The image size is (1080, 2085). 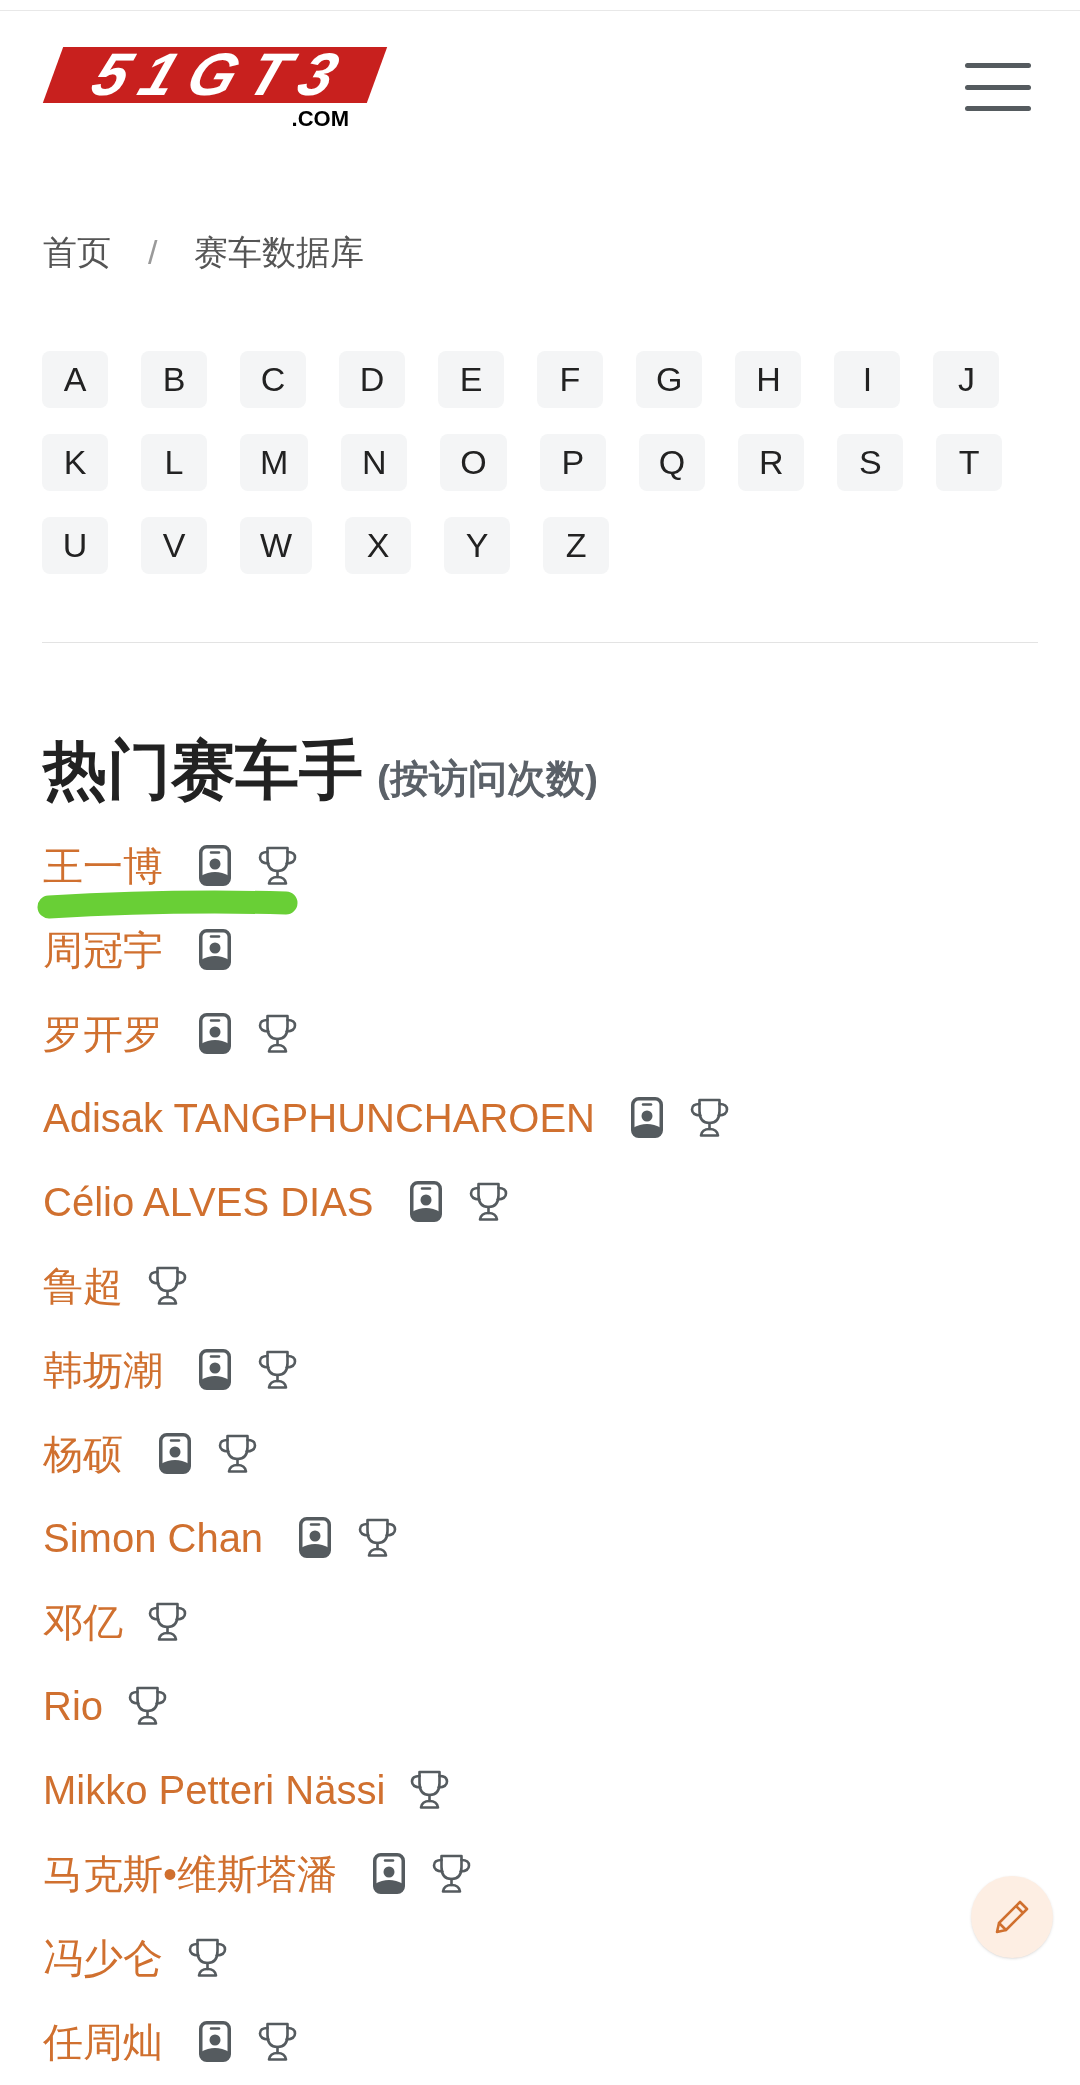 I want to click on letter-button: Y, so click(x=477, y=545).